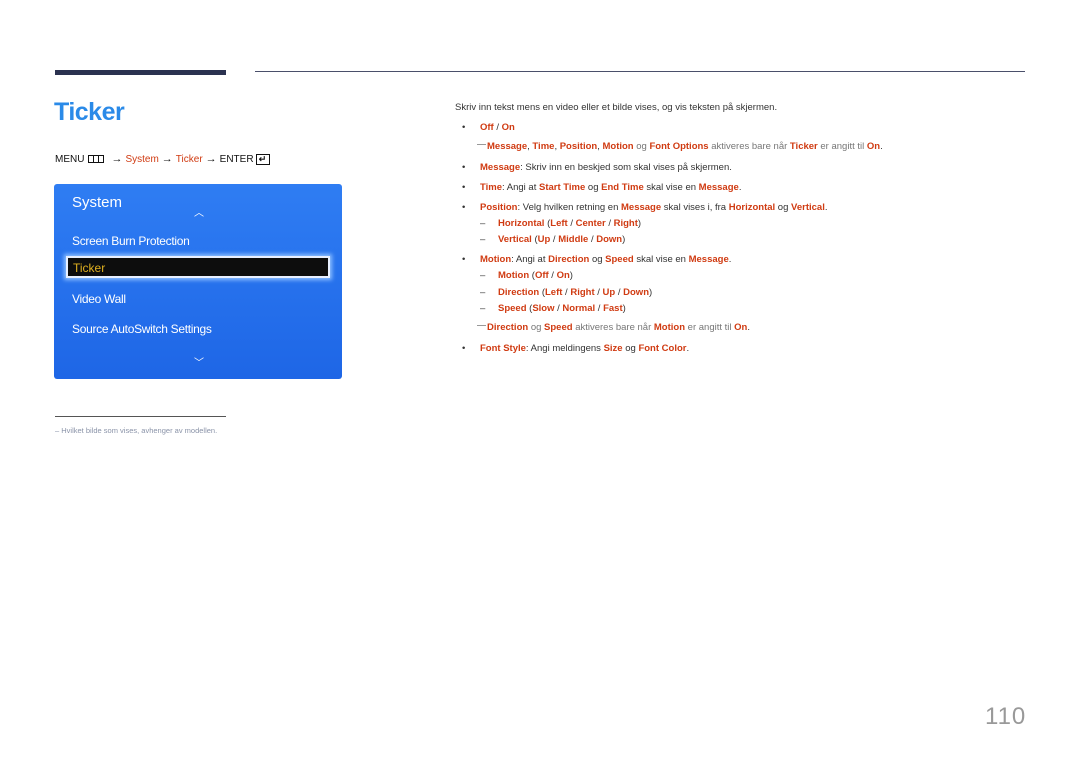 The image size is (1080, 763). Describe the element at coordinates (488, 127) in the screenshot. I see `list-item-off-on: • Off / On` at that location.